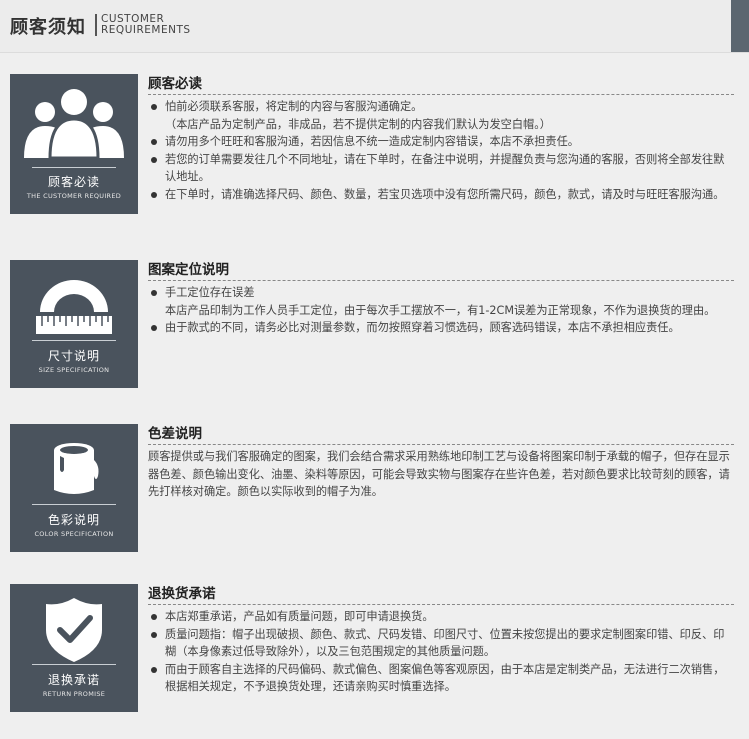 The height and width of the screenshot is (739, 749). I want to click on badge-label-english: RETURN PROMISE, so click(74, 694).